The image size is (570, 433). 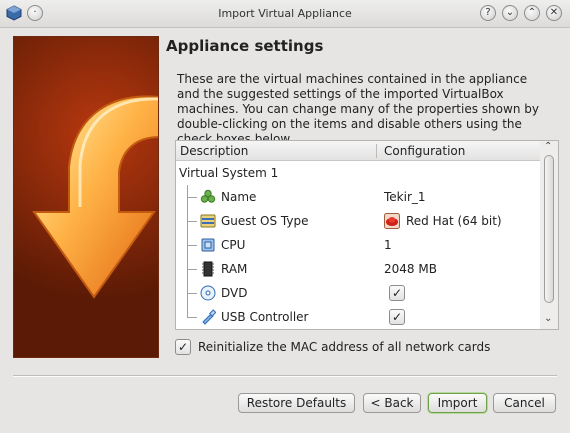 I want to click on restore-defaults-button: Restore Defaults, so click(x=296, y=403).